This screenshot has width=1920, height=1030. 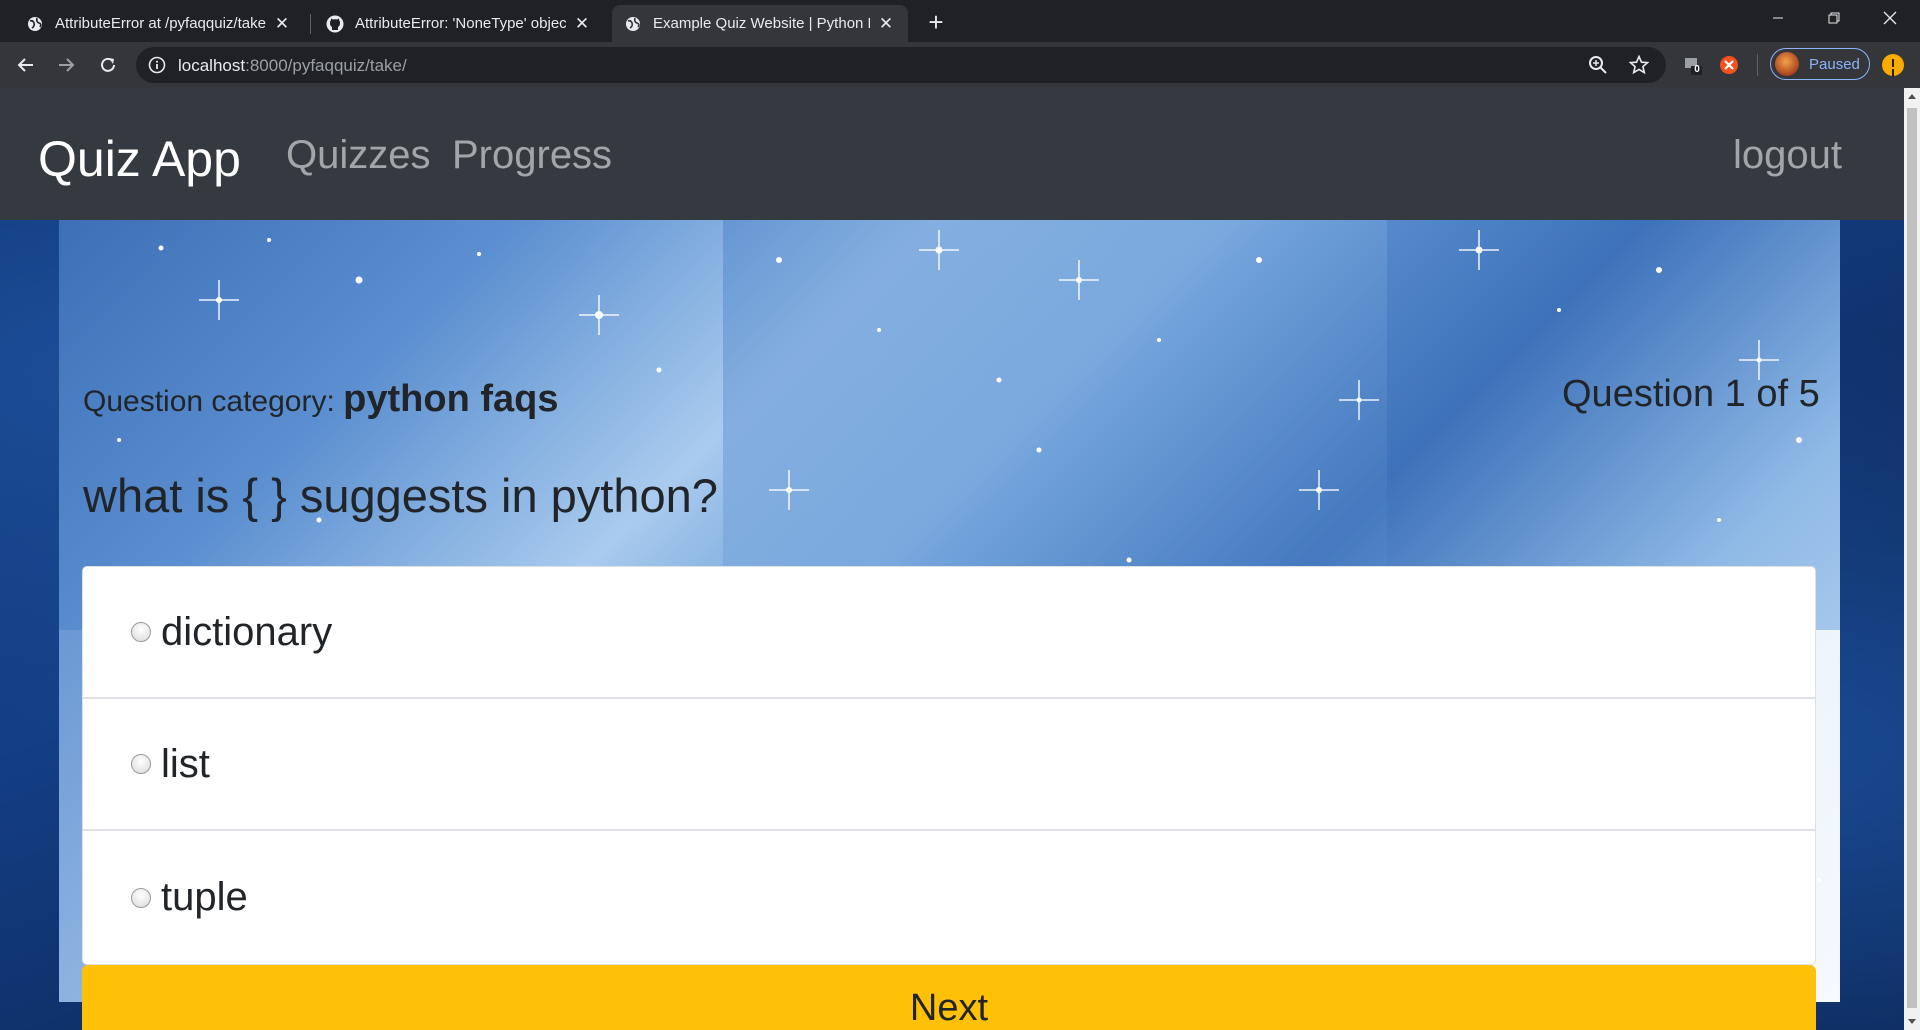 What do you see at coordinates (108, 65) in the screenshot?
I see `reload-icon` at bounding box center [108, 65].